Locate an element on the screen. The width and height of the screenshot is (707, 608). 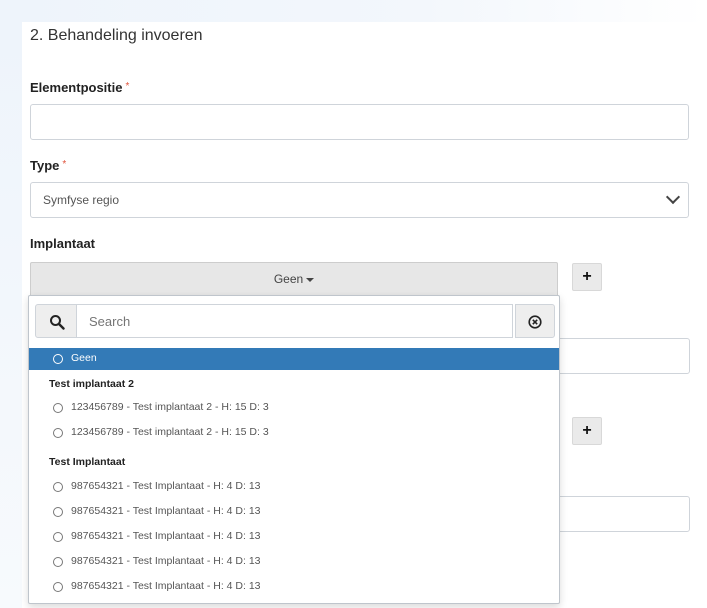
search-row is located at coordinates (295, 321).